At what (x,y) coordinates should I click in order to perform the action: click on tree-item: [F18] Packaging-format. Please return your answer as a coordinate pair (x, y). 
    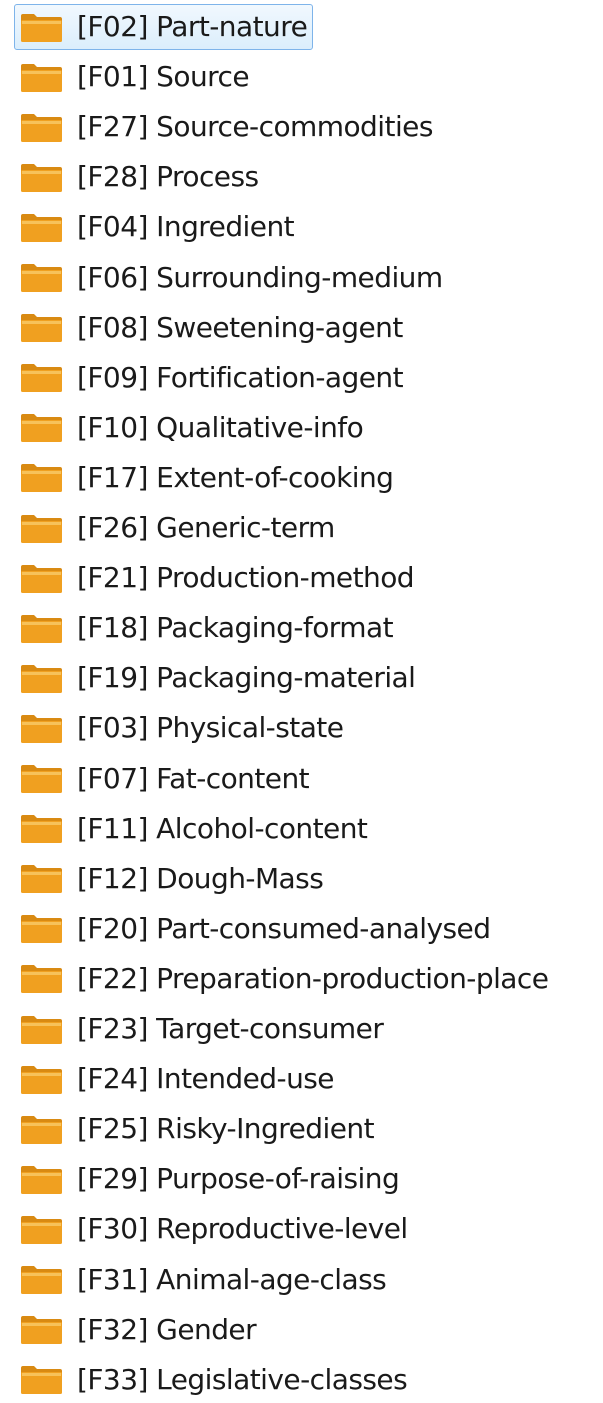
    Looking at the image, I should click on (206, 628).